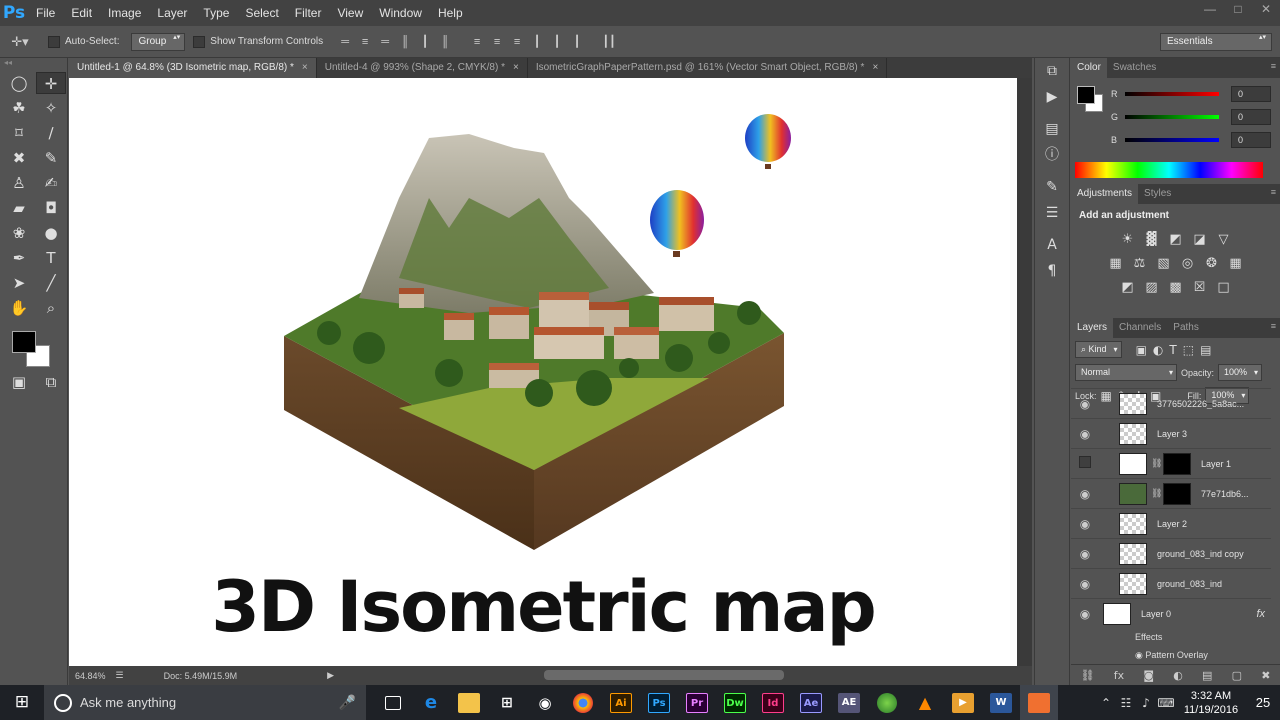 This screenshot has width=1280, height=720. What do you see at coordinates (347, 702) in the screenshot?
I see `microphone-icon: 🎤` at bounding box center [347, 702].